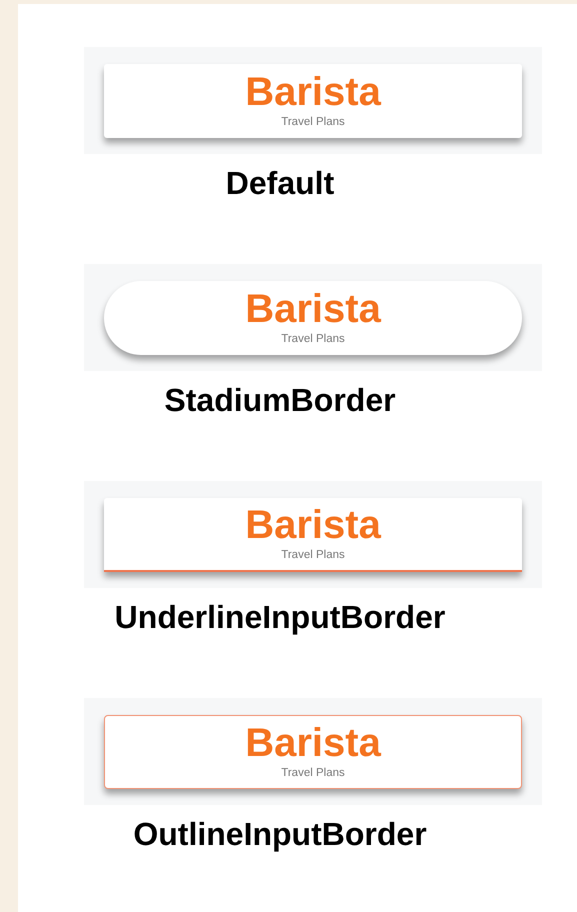  I want to click on shape-label: UnderlineInputBorder, so click(280, 617).